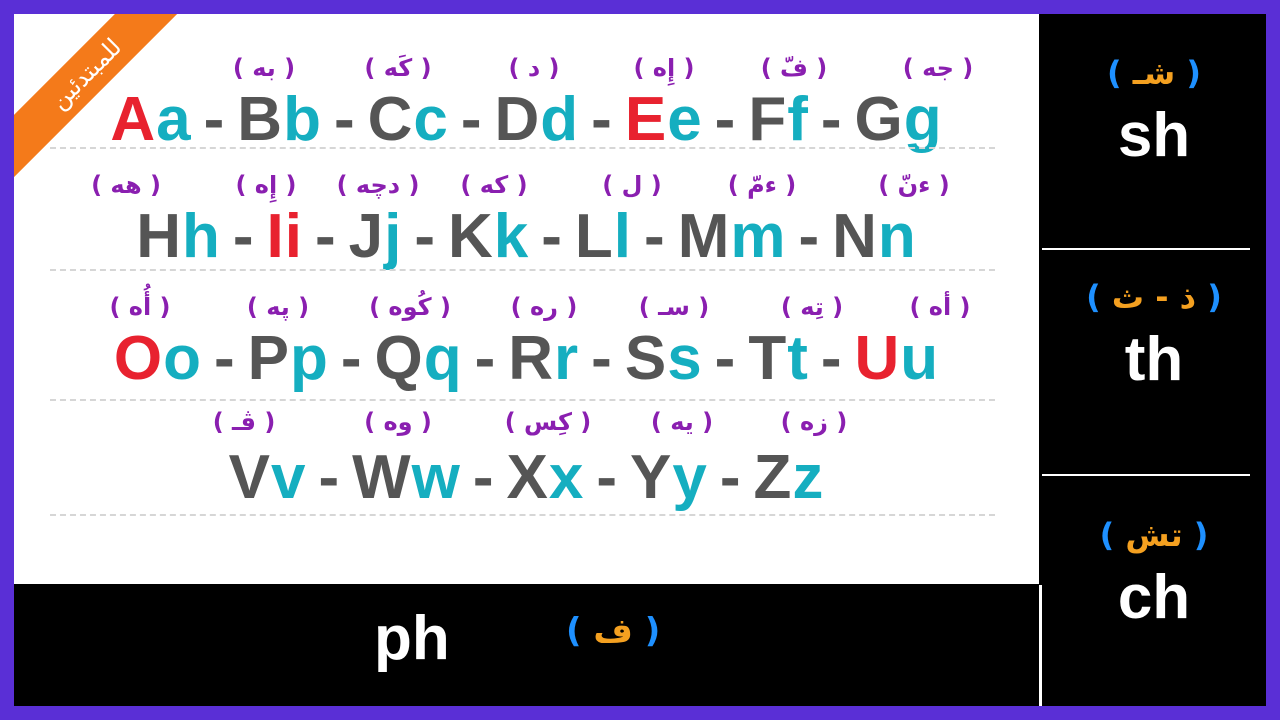 The image size is (1280, 720). I want to click on uppercase-letter: R, so click(531, 358).